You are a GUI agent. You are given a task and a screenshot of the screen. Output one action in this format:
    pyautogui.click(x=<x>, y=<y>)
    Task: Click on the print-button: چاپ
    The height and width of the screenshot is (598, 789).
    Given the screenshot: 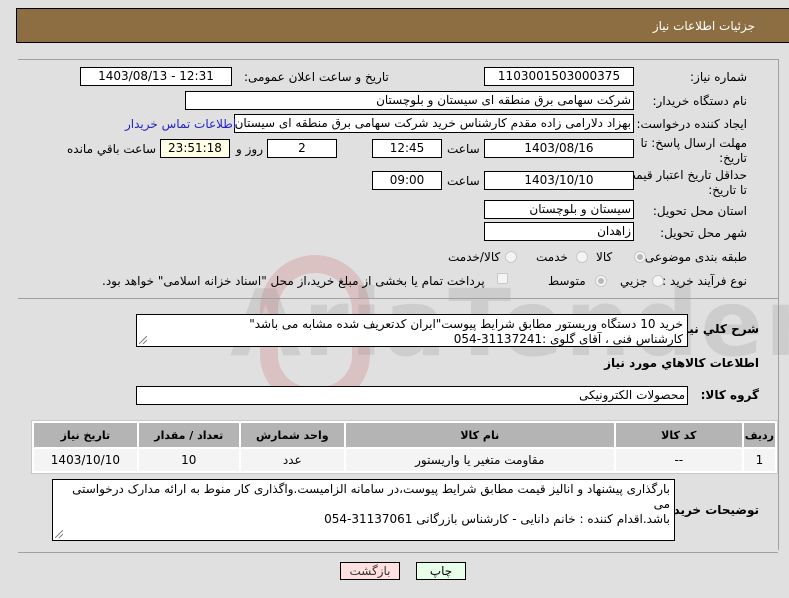 What is the action you would take?
    pyautogui.click(x=441, y=571)
    